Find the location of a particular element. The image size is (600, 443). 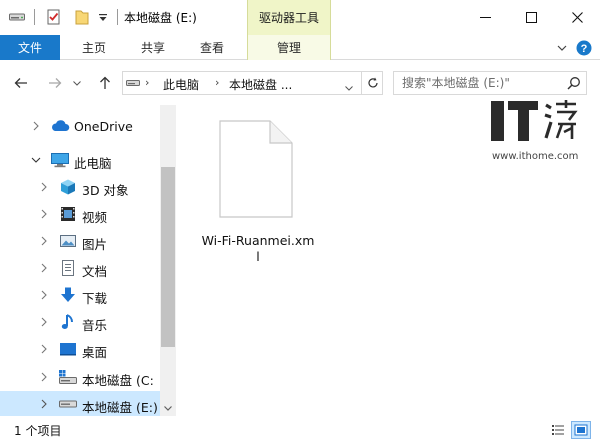

download-icon is located at coordinates (68, 295).